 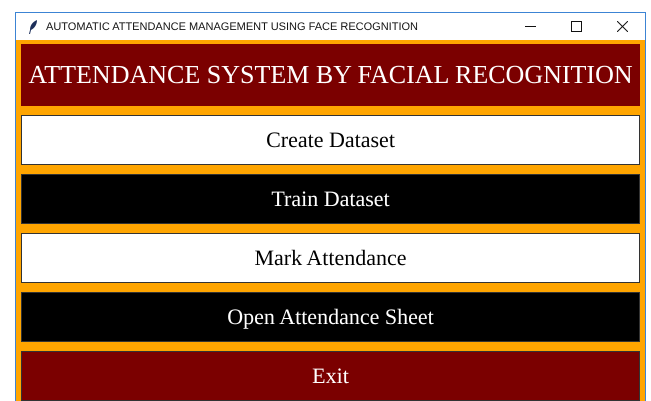 What do you see at coordinates (330, 317) in the screenshot?
I see `menu-button: Open Attendance Sheet` at bounding box center [330, 317].